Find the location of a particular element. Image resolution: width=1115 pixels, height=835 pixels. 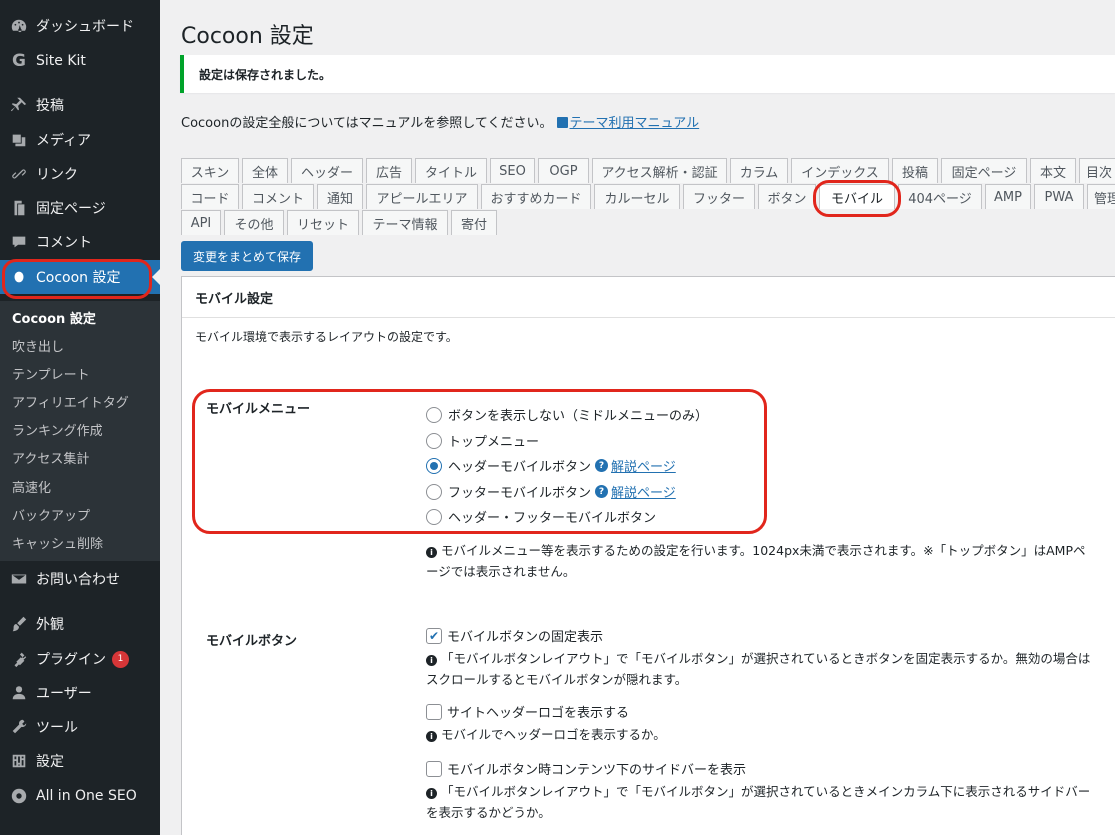

sidebar-item-appearance: 外観 is located at coordinates (80, 624).